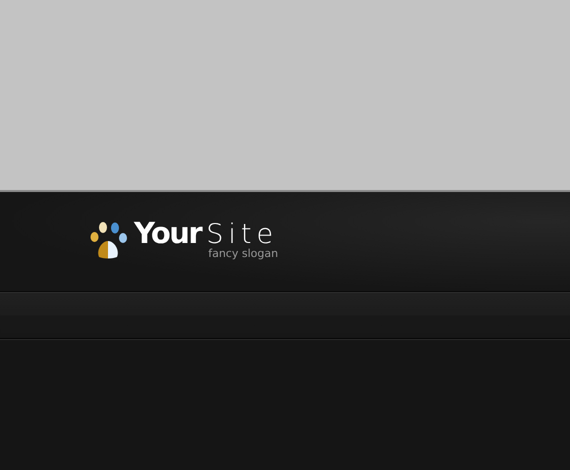 This screenshot has width=570, height=470. What do you see at coordinates (109, 241) in the screenshot?
I see `paw-icon` at bounding box center [109, 241].